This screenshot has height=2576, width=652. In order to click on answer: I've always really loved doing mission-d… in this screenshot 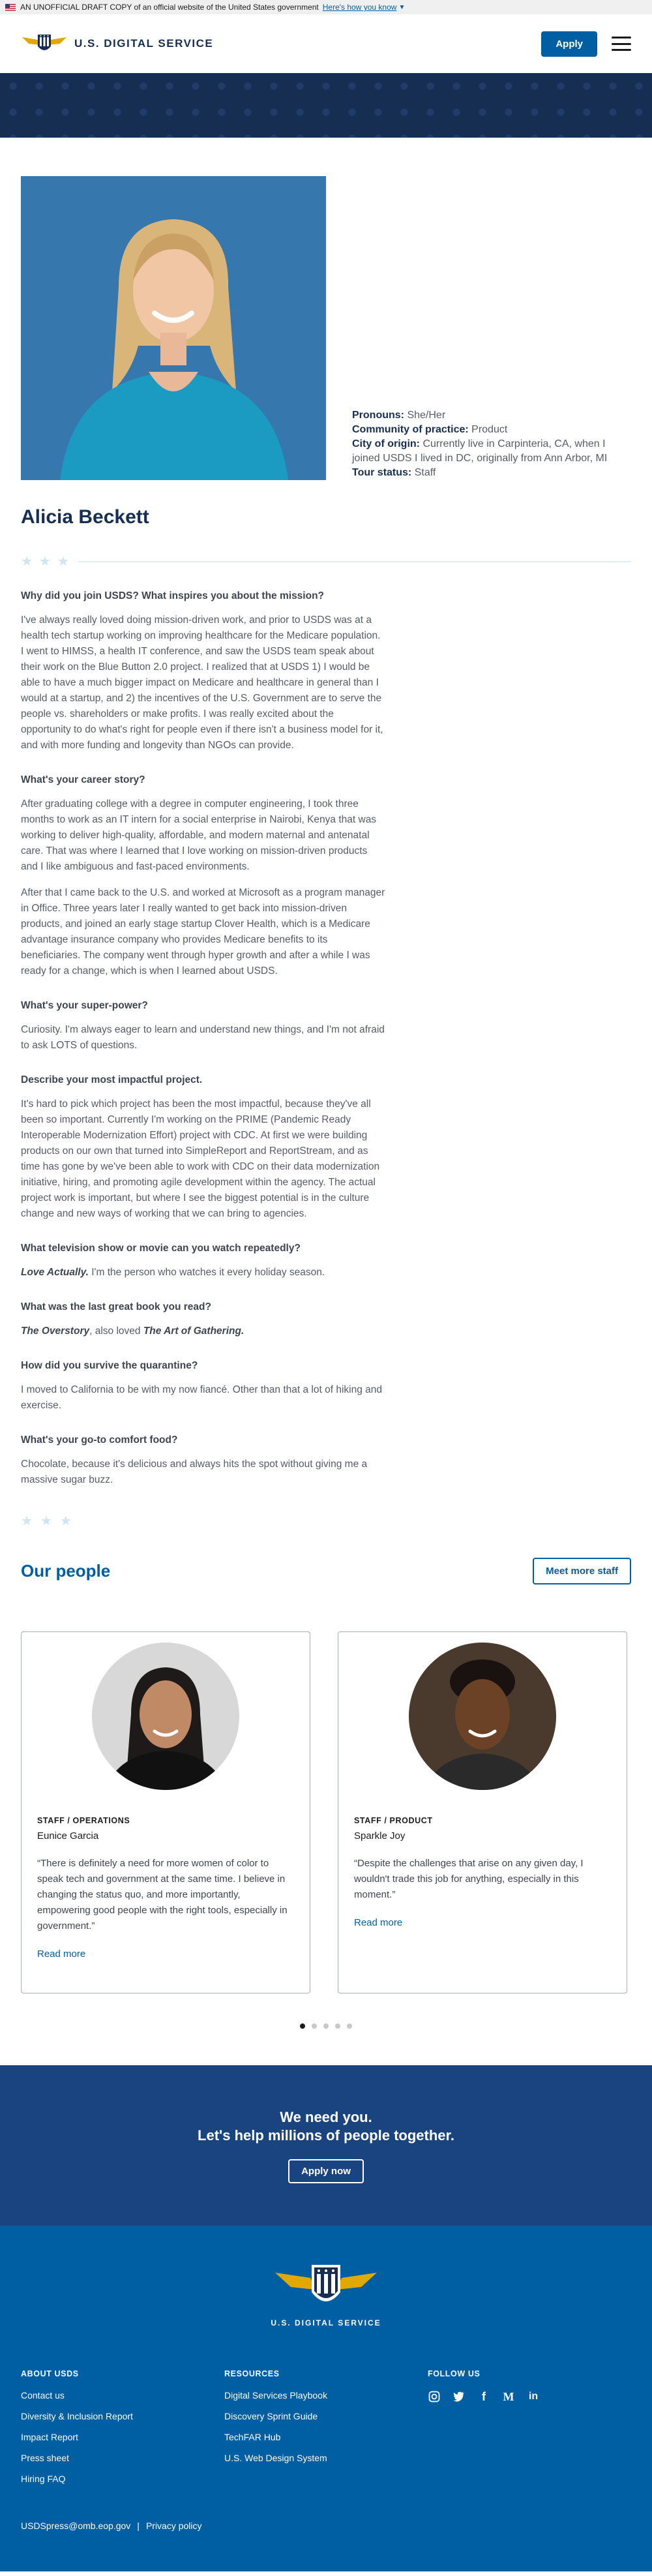, I will do `click(202, 683)`.